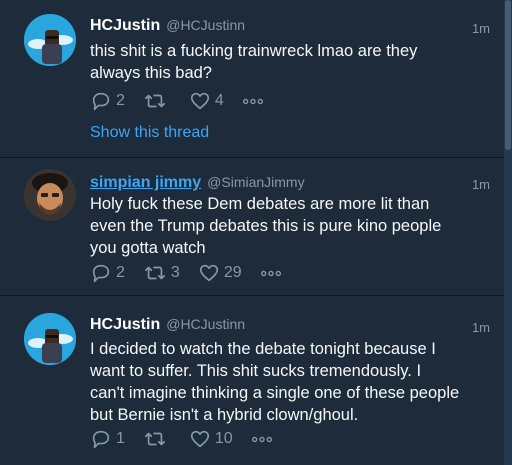 The width and height of the screenshot is (512, 465). I want to click on reply-count: 1, so click(120, 438).